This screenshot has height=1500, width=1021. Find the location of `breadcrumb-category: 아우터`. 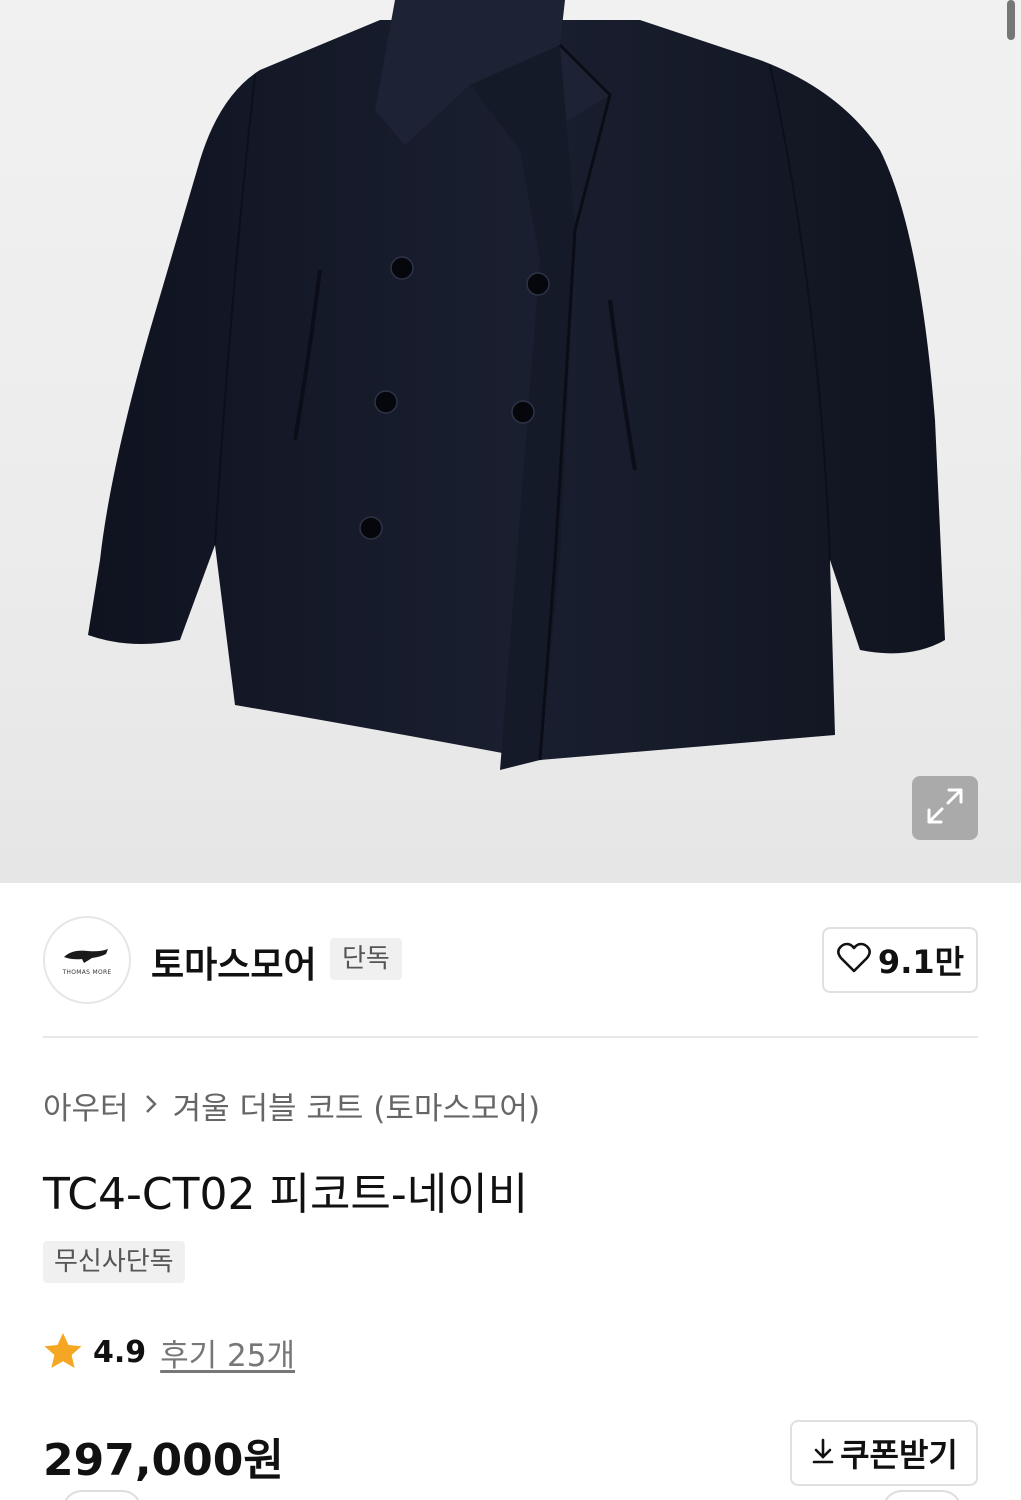

breadcrumb-category: 아우터 is located at coordinates (86, 1105).